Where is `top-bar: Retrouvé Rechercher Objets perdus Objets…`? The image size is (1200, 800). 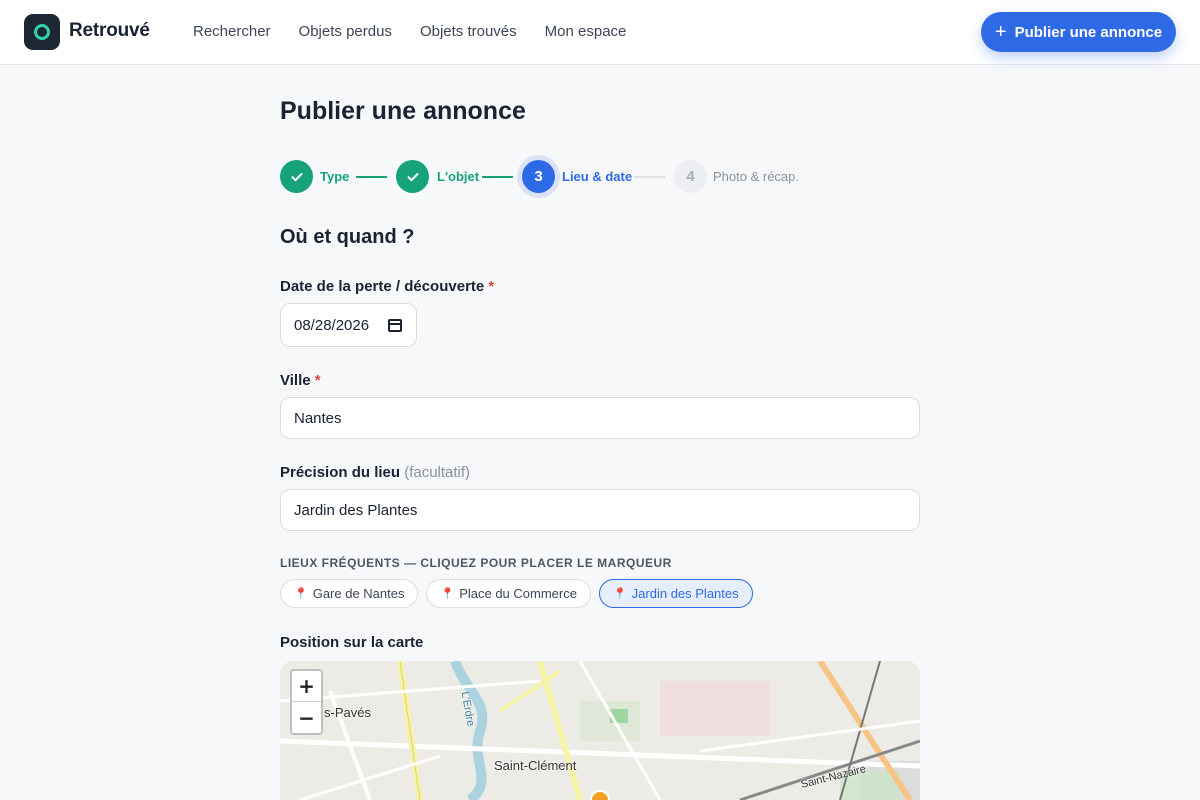 top-bar: Retrouvé Rechercher Objets perdus Objets… is located at coordinates (600, 32).